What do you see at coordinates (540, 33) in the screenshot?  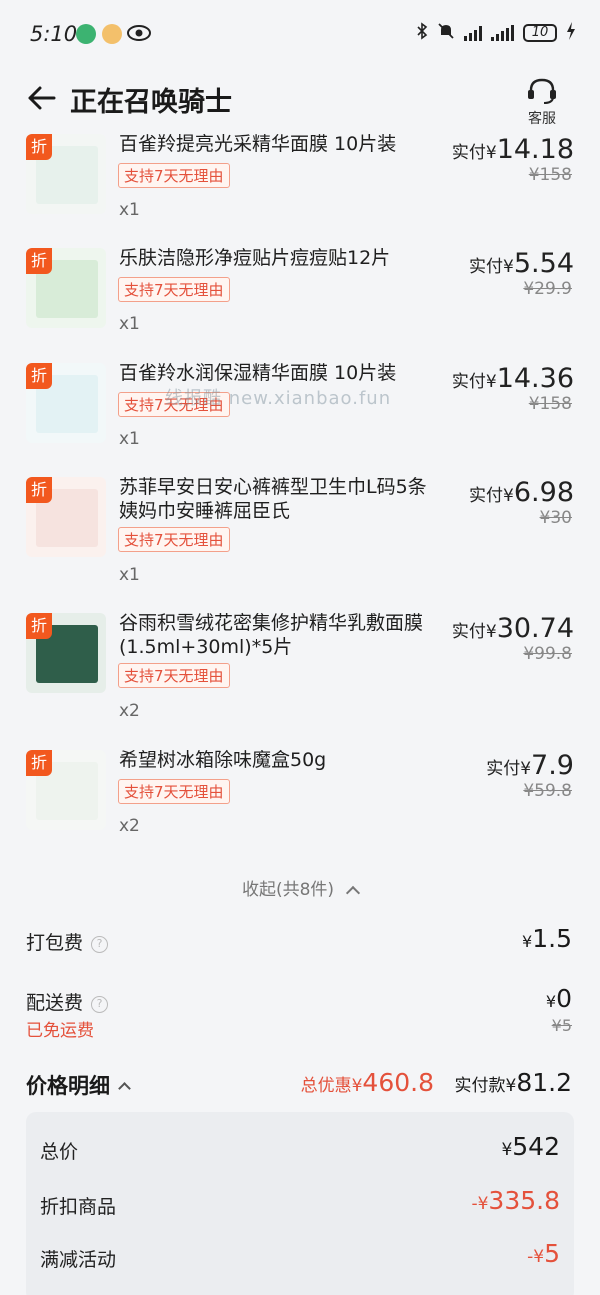 I see `battery-icon: 10` at bounding box center [540, 33].